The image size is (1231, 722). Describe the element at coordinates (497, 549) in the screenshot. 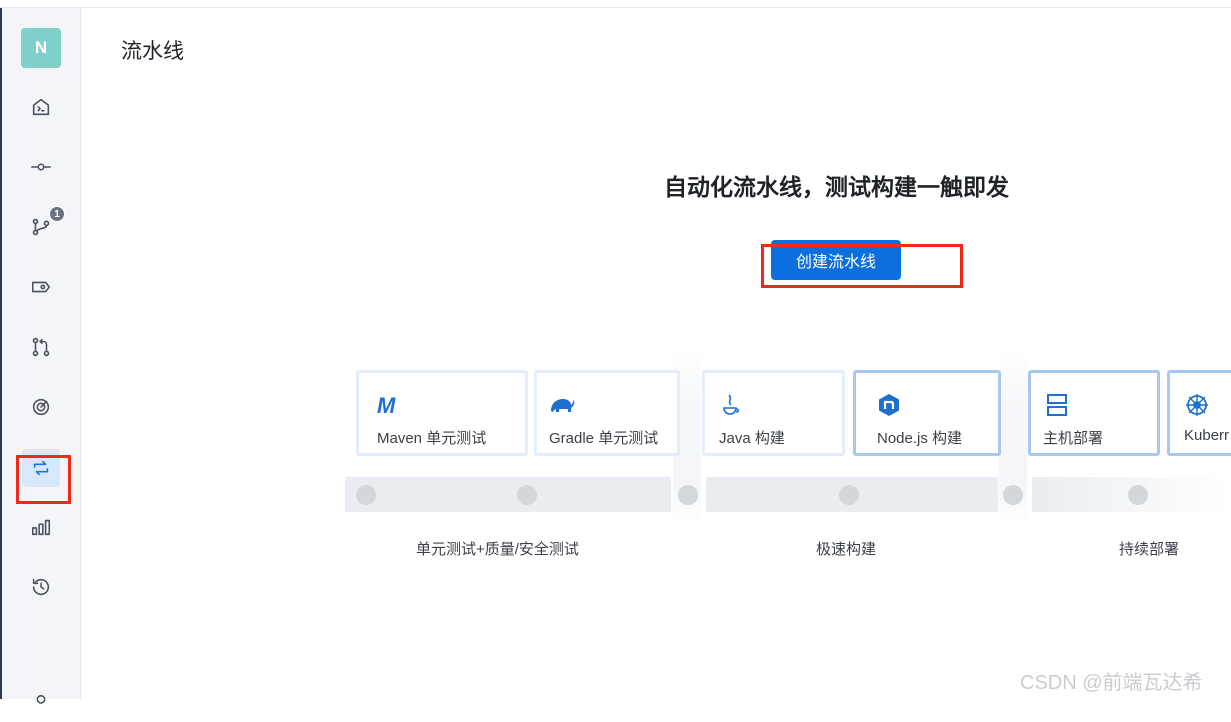

I see `stage-label-test: 单元测试+质量/安全测试` at that location.